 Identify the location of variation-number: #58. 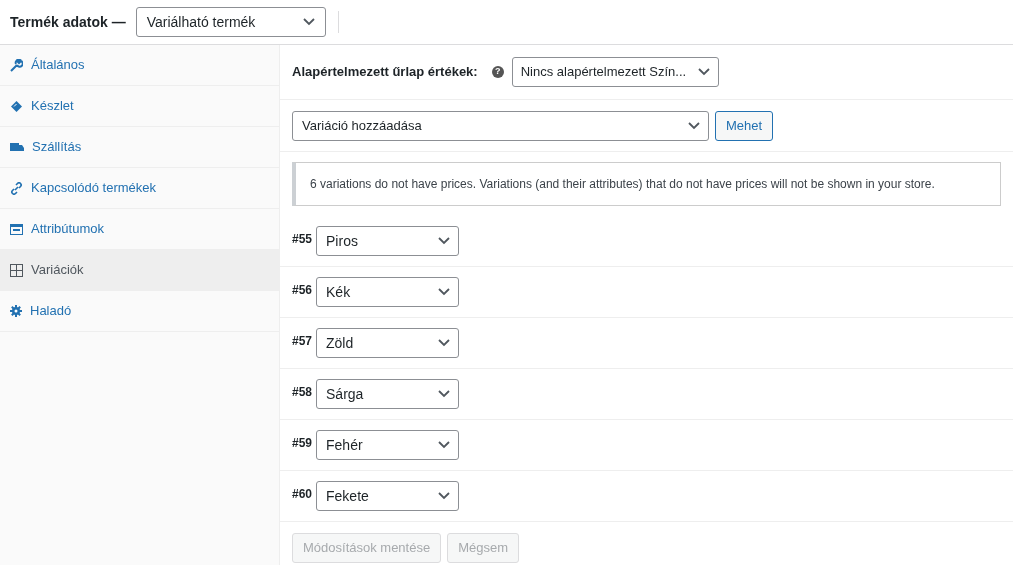
(302, 392).